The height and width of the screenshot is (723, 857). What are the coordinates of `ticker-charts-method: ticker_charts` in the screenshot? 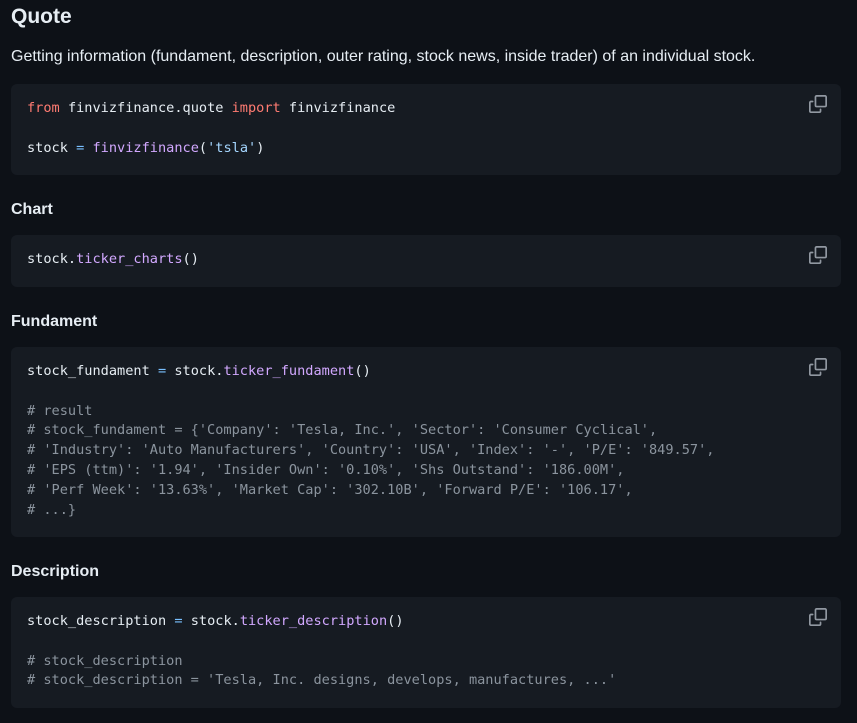 It's located at (129, 259).